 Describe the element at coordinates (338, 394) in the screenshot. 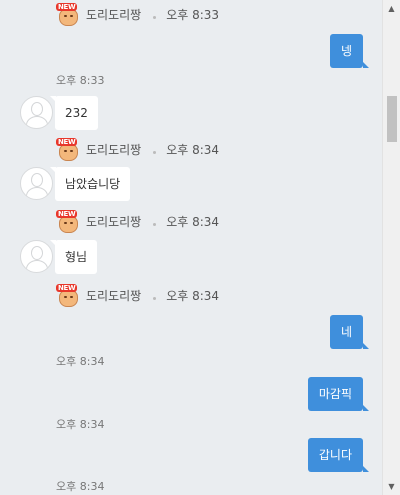

I see `outgoing-message-bubble: 마감픽` at that location.